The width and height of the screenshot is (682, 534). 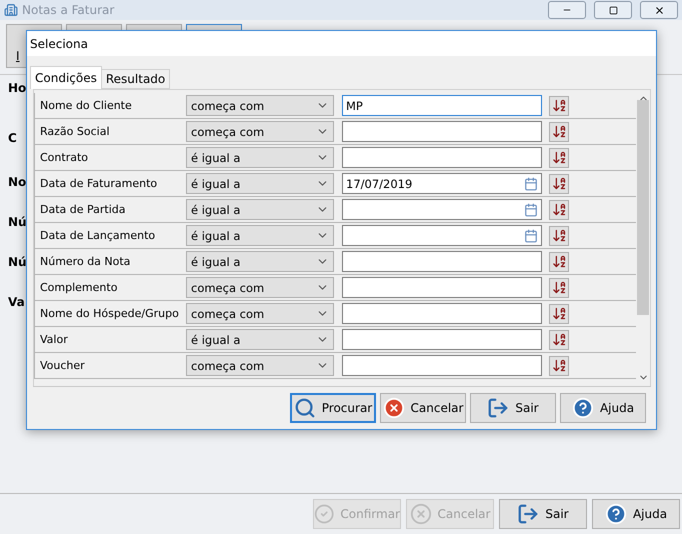 What do you see at coordinates (13, 138) in the screenshot?
I see `form-label: C` at bounding box center [13, 138].